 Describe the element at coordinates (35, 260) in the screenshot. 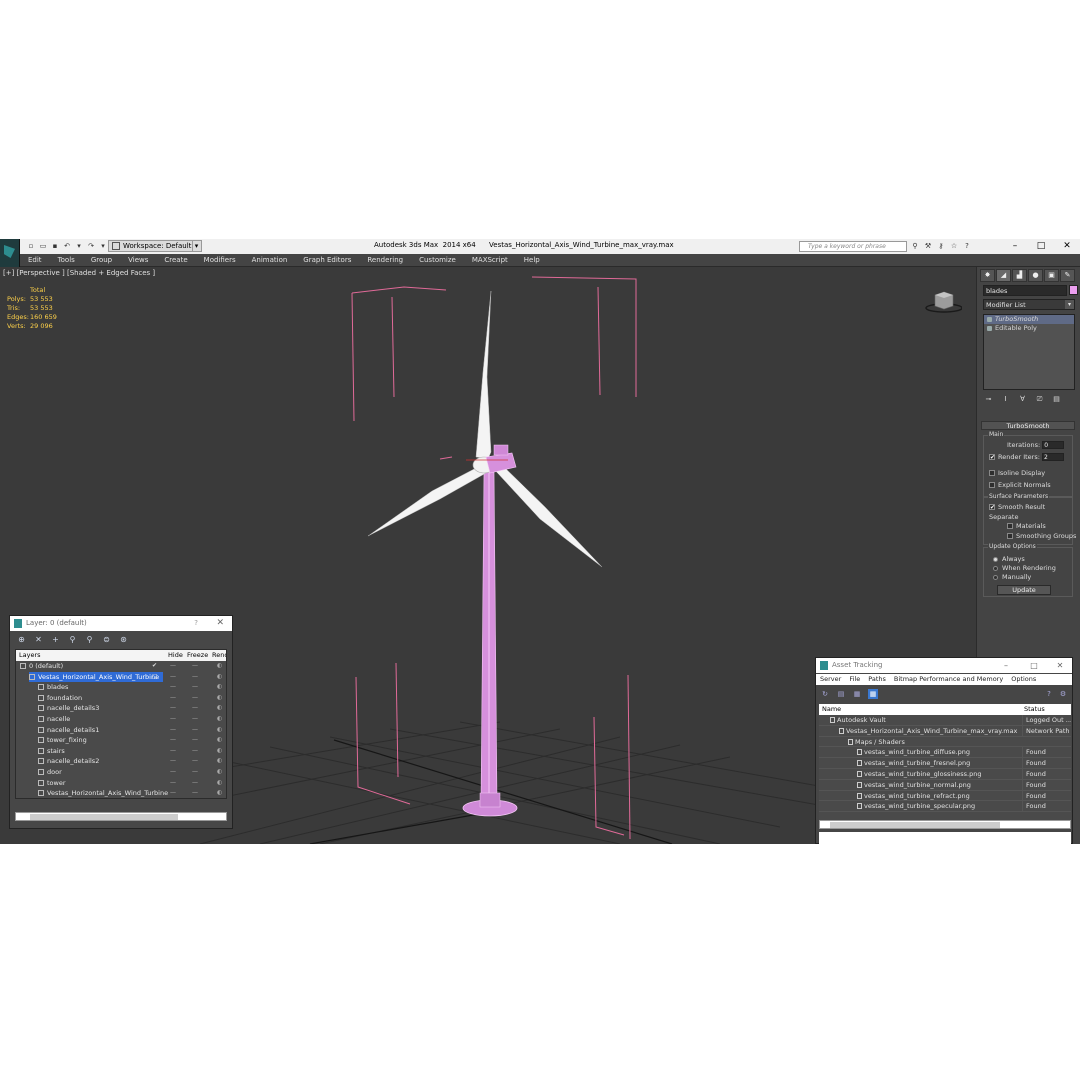

I see `menu-edit: Edit` at that location.